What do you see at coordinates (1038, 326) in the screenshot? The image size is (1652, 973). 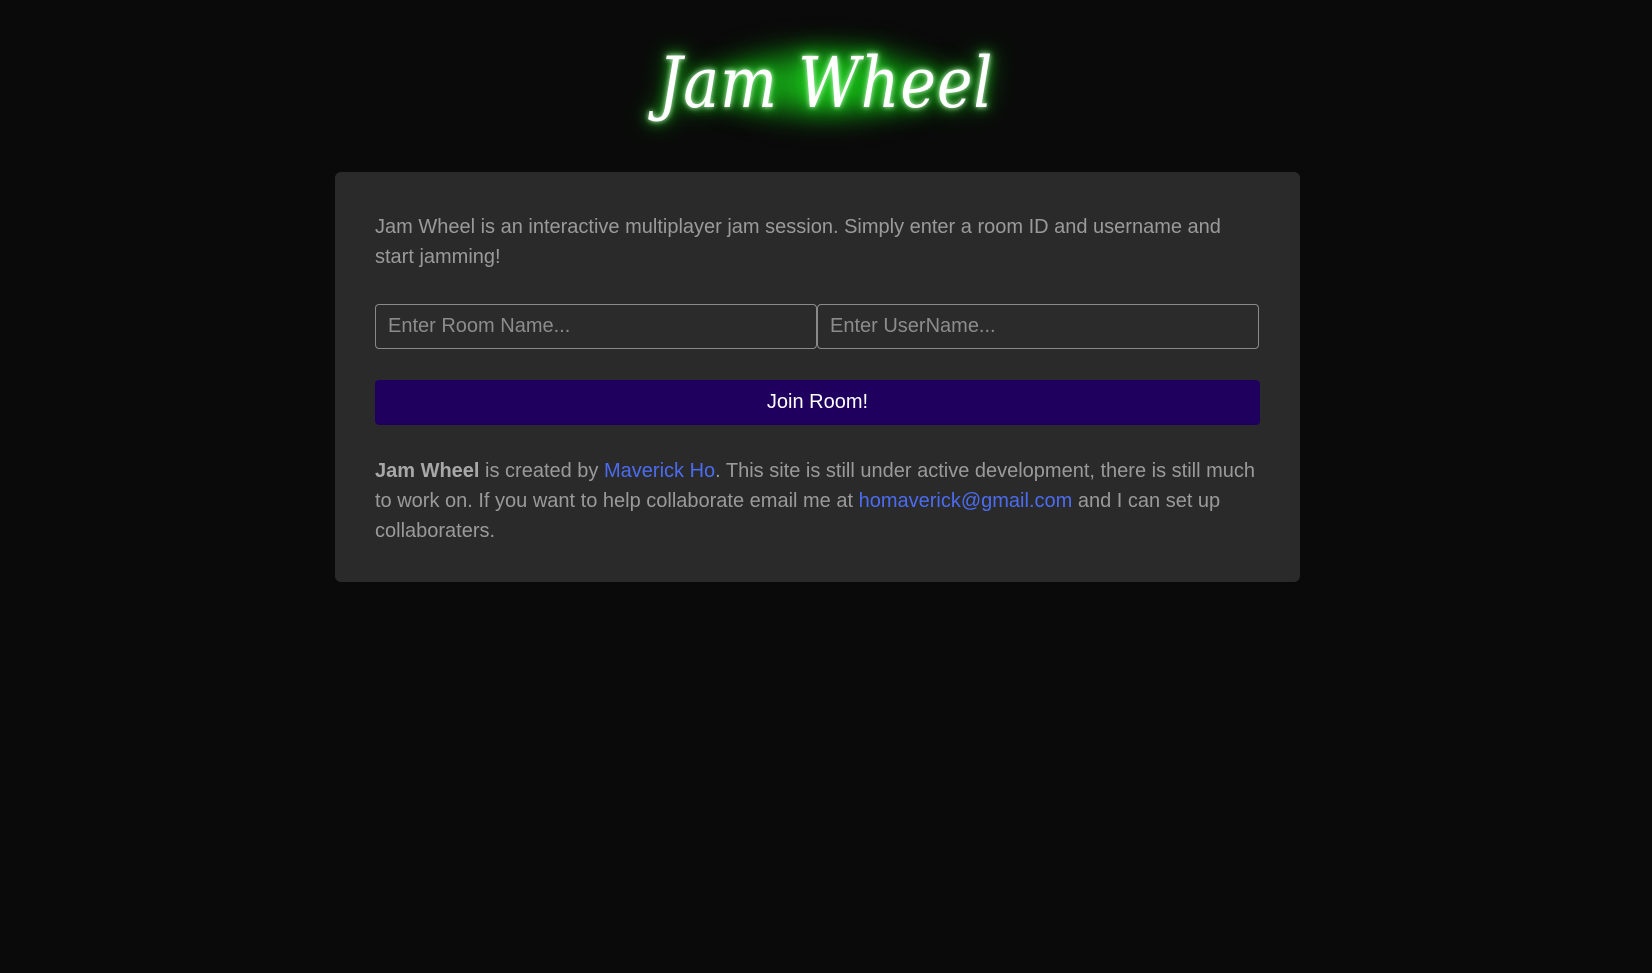 I see `username-input` at bounding box center [1038, 326].